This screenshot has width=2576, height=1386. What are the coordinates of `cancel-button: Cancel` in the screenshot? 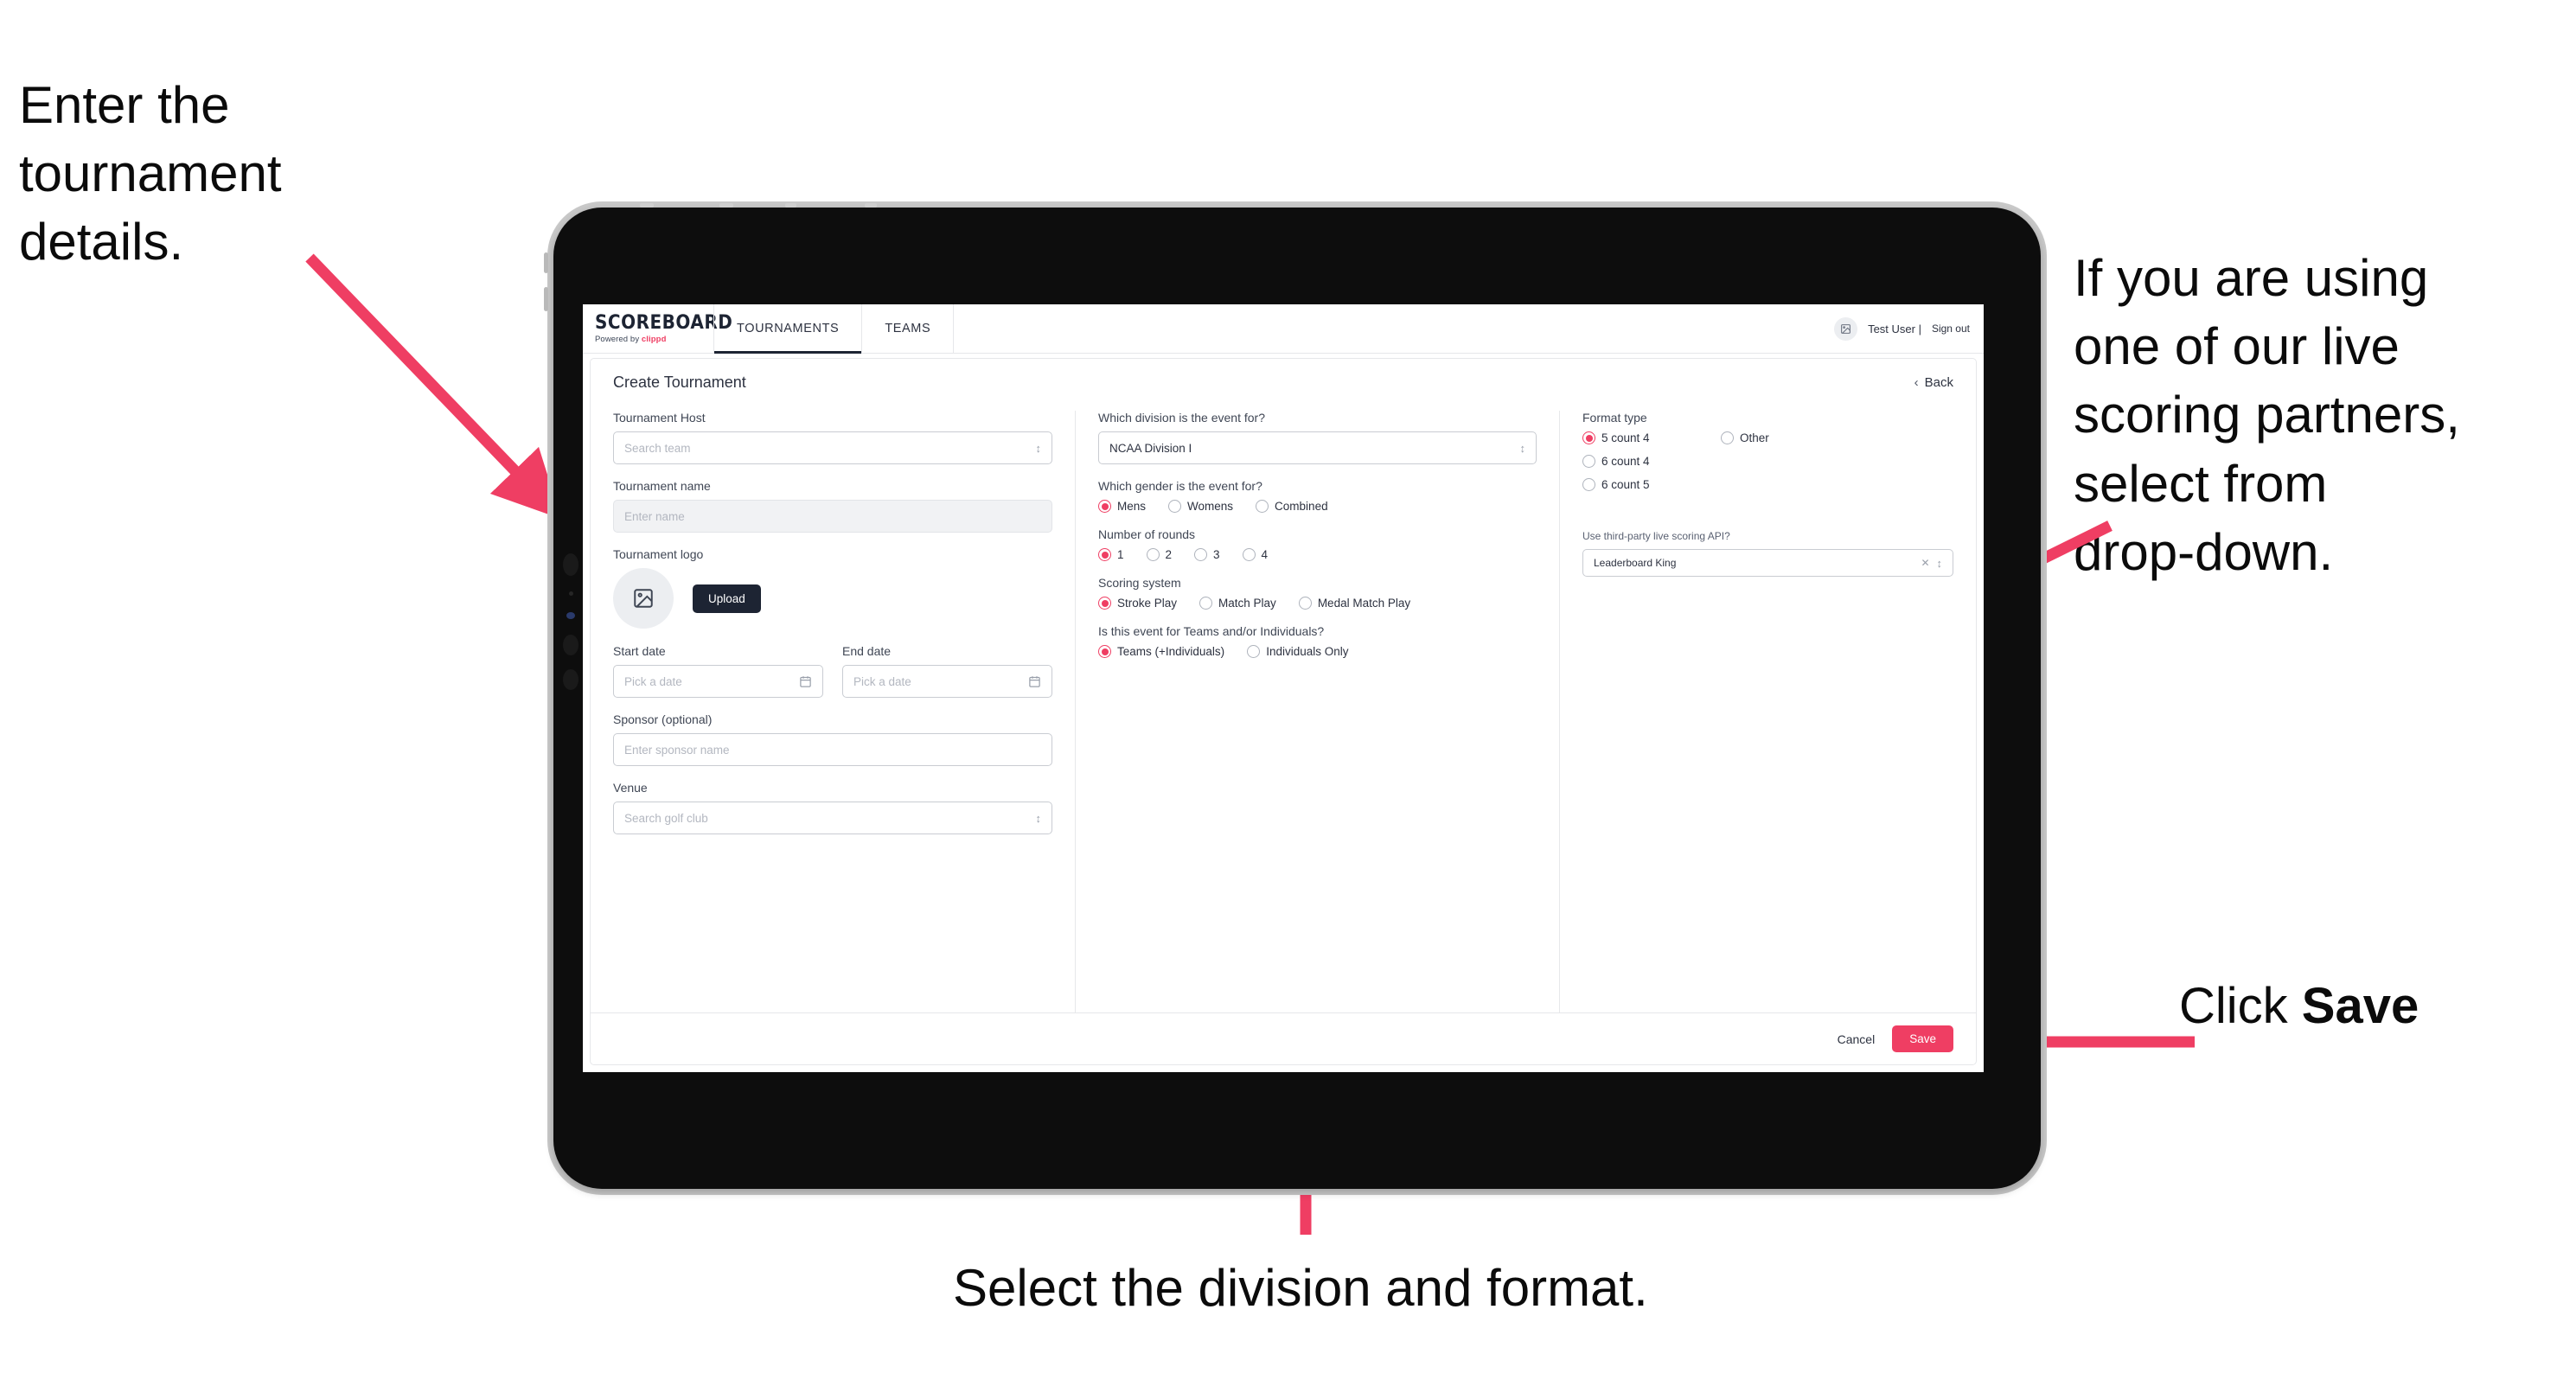 It's located at (1857, 1039).